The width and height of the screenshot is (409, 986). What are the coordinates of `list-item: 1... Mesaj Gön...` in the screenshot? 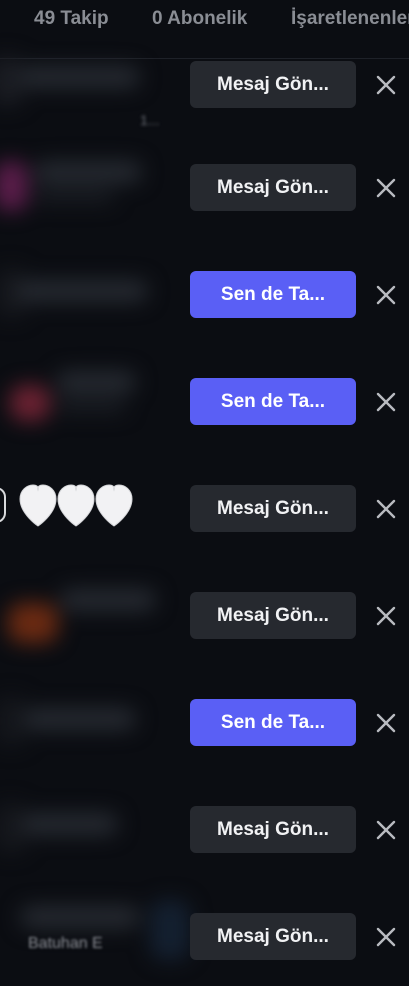 It's located at (204, 81).